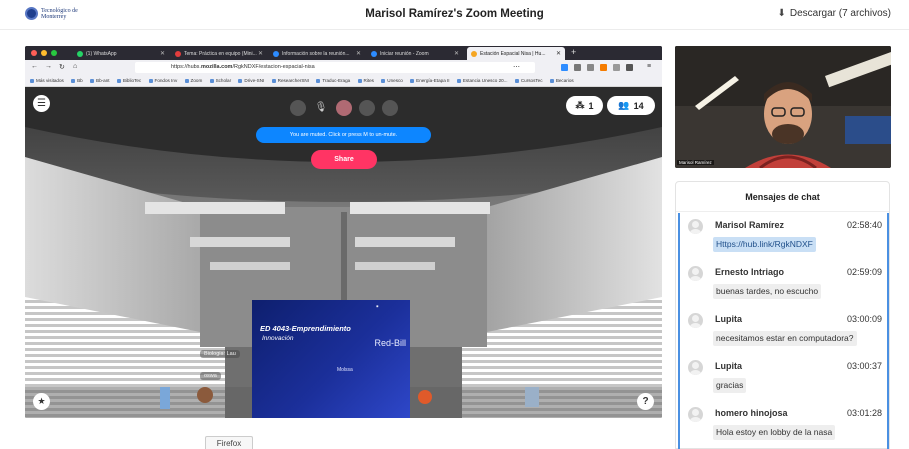 The image size is (909, 449). I want to click on message-text: gracias, so click(730, 385).